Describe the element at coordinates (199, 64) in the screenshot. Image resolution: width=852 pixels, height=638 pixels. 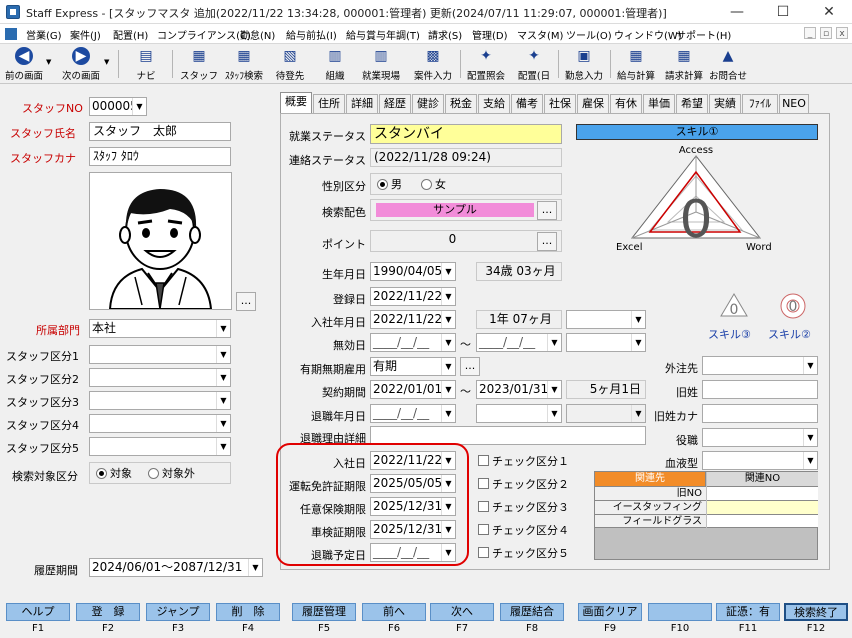
I see `staff-button: ▦ スタッフ` at that location.